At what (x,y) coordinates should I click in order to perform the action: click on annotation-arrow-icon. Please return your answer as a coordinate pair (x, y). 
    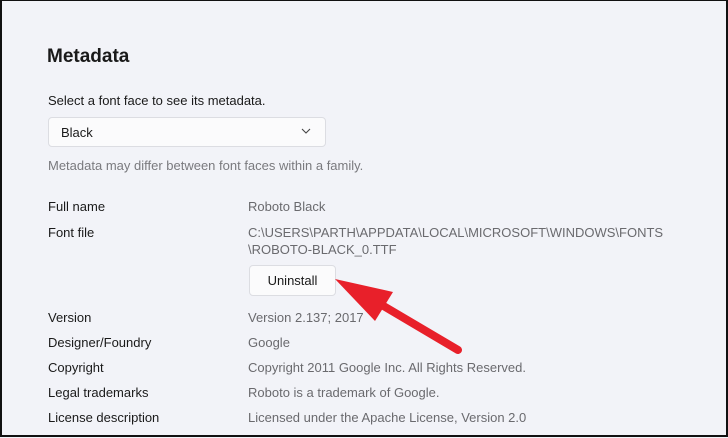
    Looking at the image, I should click on (398, 316).